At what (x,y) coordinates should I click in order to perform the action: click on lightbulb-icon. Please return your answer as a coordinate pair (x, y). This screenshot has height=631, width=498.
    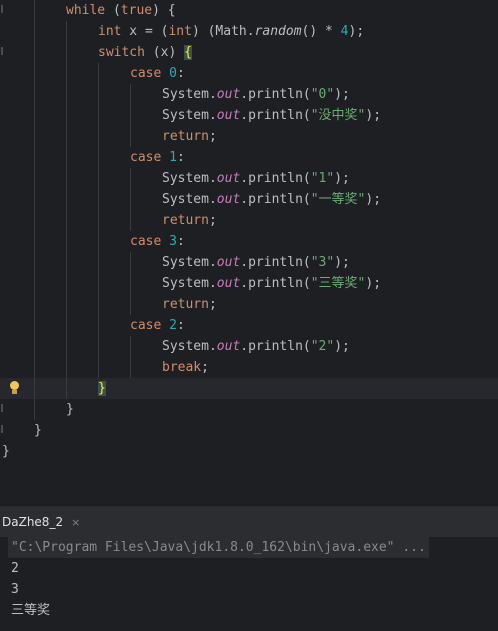
    Looking at the image, I should click on (14, 385).